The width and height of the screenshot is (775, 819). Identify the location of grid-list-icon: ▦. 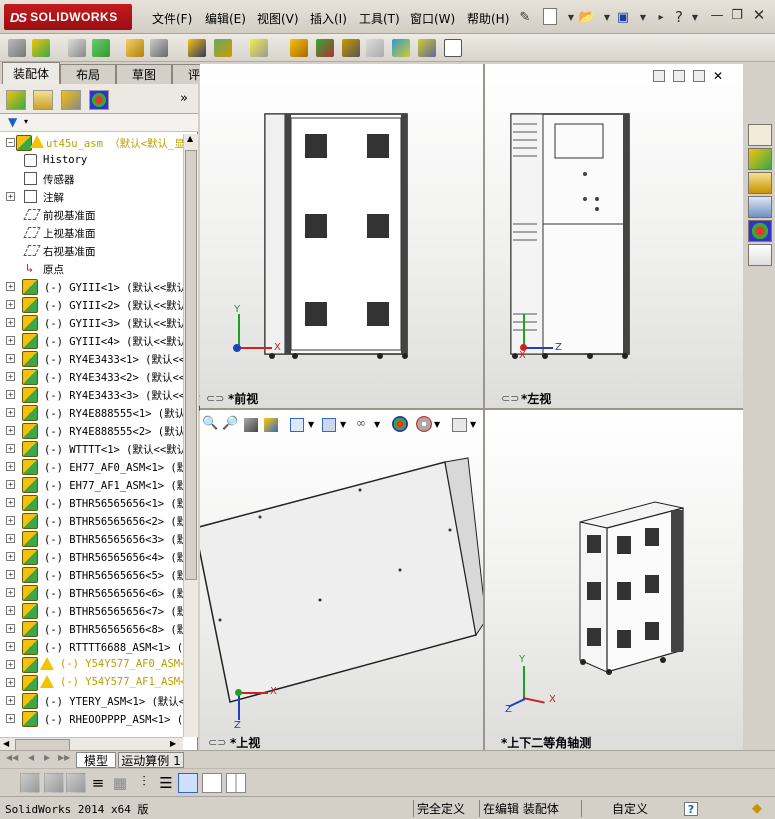
(120, 783).